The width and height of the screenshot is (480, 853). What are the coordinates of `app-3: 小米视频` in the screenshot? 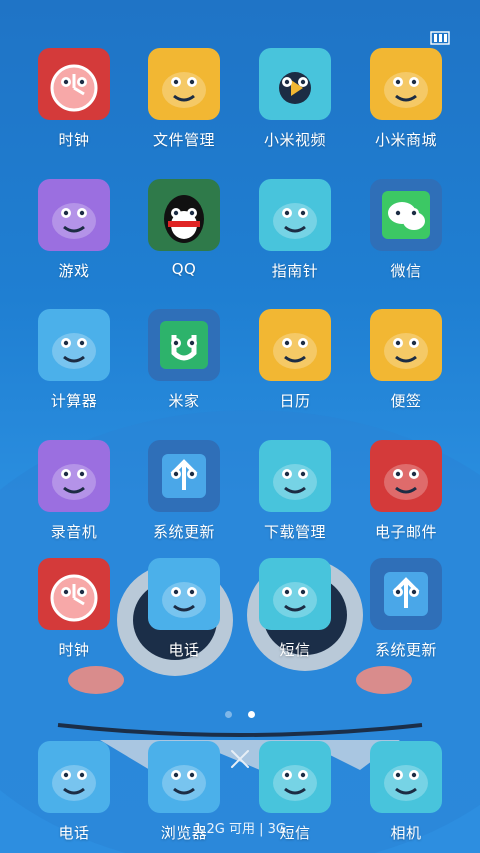 It's located at (295, 99).